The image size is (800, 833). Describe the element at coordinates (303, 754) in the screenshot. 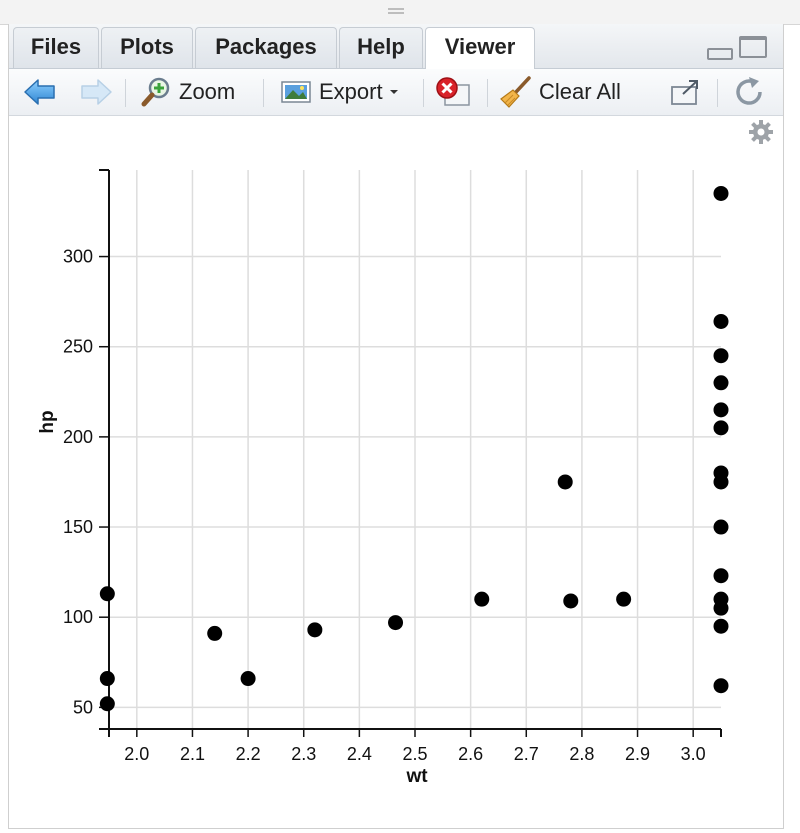

I see `x-tick-label: 2.3` at that location.